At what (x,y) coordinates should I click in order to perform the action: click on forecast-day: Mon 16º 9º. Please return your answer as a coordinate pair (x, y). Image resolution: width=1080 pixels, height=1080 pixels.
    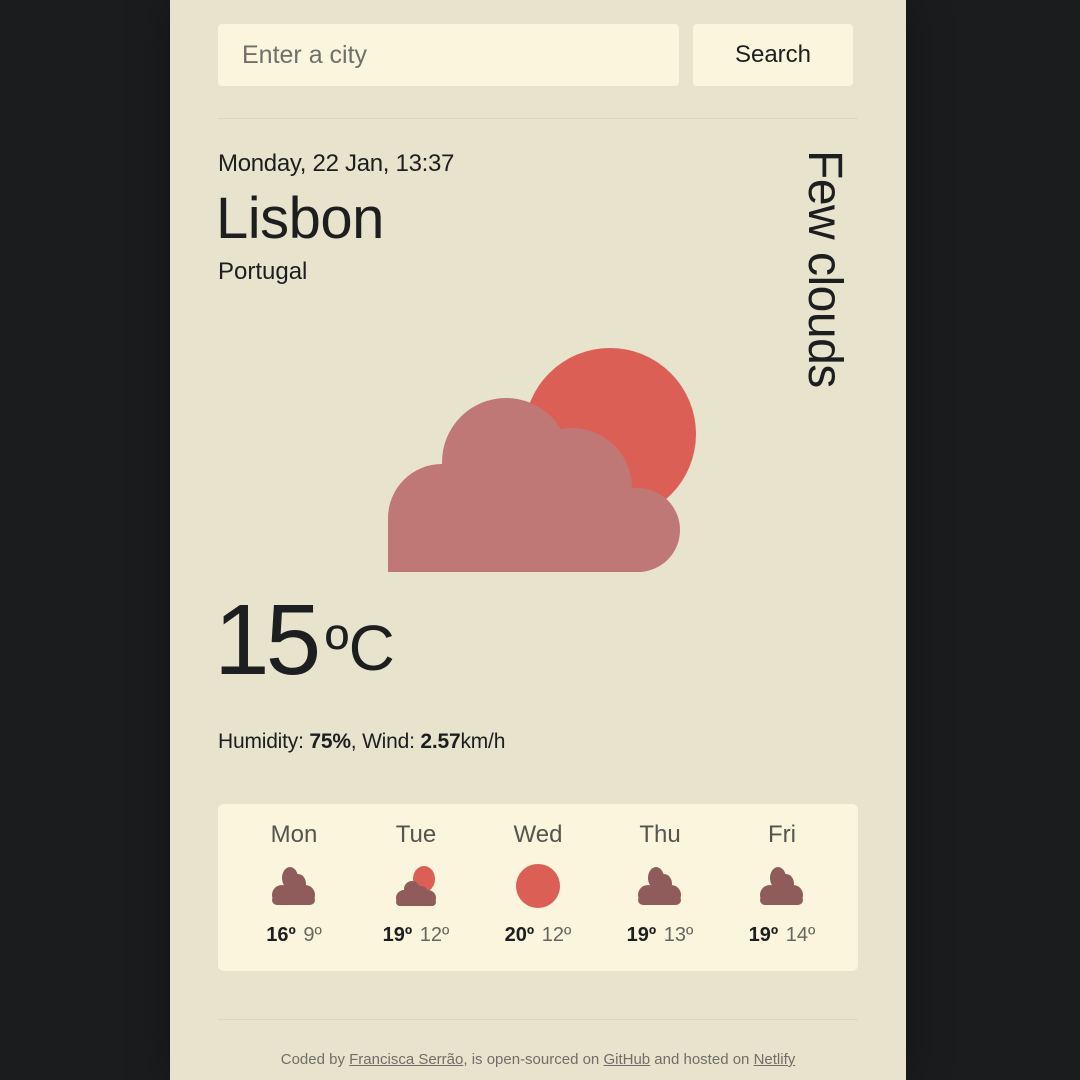
    Looking at the image, I should click on (294, 887).